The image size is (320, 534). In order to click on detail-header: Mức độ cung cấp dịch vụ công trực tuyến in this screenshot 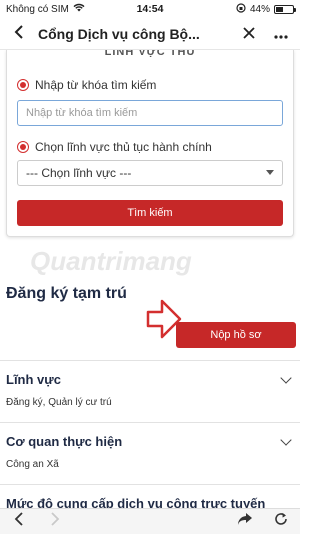, I will do `click(150, 502)`.